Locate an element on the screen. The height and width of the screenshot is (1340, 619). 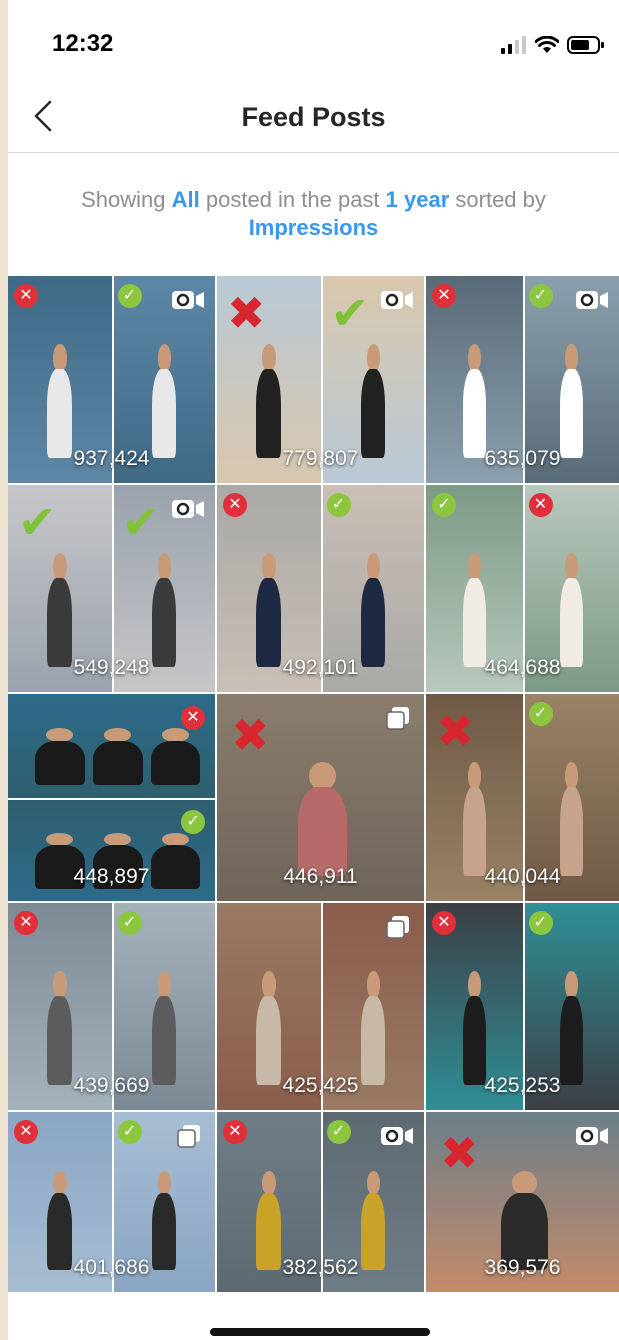
home-indicator is located at coordinates (320, 1332).